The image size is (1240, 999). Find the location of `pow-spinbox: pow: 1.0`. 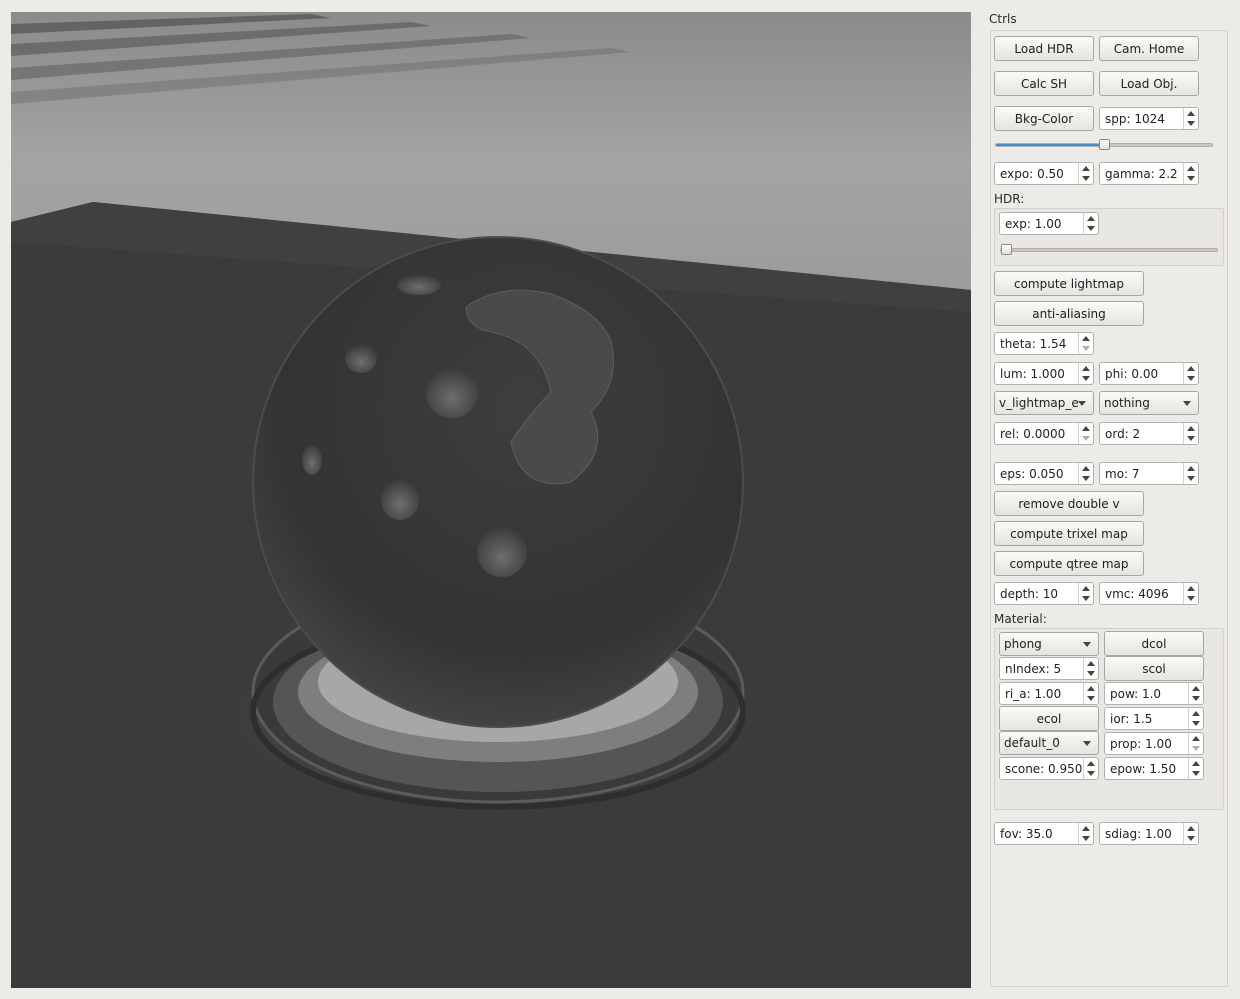

pow-spinbox: pow: 1.0 is located at coordinates (1154, 693).